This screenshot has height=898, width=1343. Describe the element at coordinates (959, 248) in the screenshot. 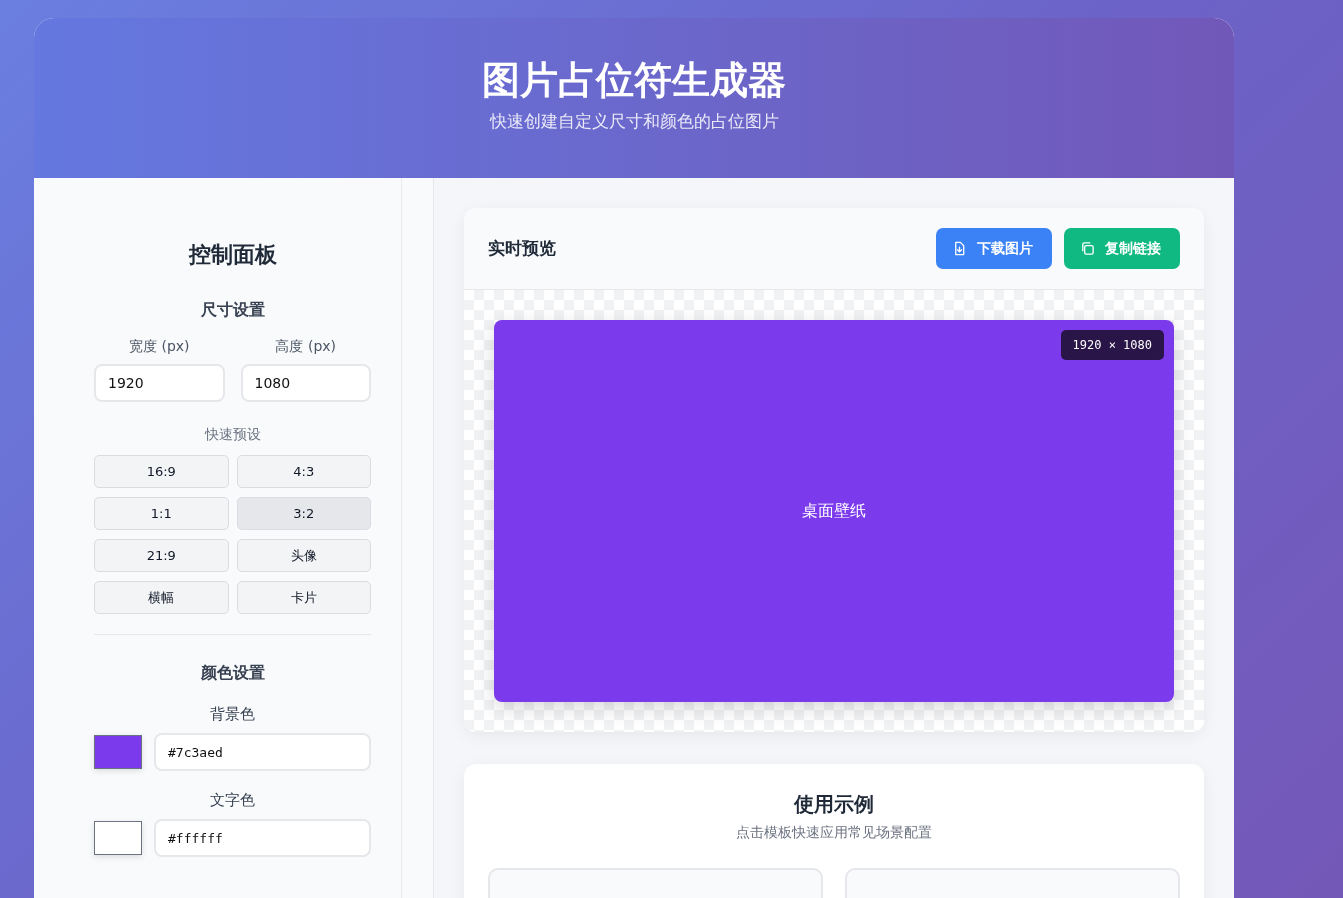

I see `file-download-icon` at that location.